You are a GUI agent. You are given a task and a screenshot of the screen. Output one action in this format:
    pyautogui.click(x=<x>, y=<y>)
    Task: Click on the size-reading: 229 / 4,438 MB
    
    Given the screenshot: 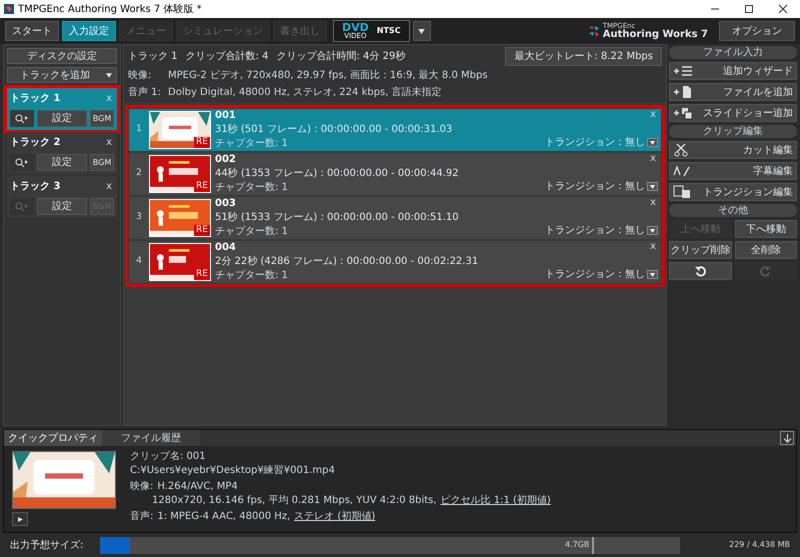 What is the action you would take?
    pyautogui.click(x=759, y=545)
    